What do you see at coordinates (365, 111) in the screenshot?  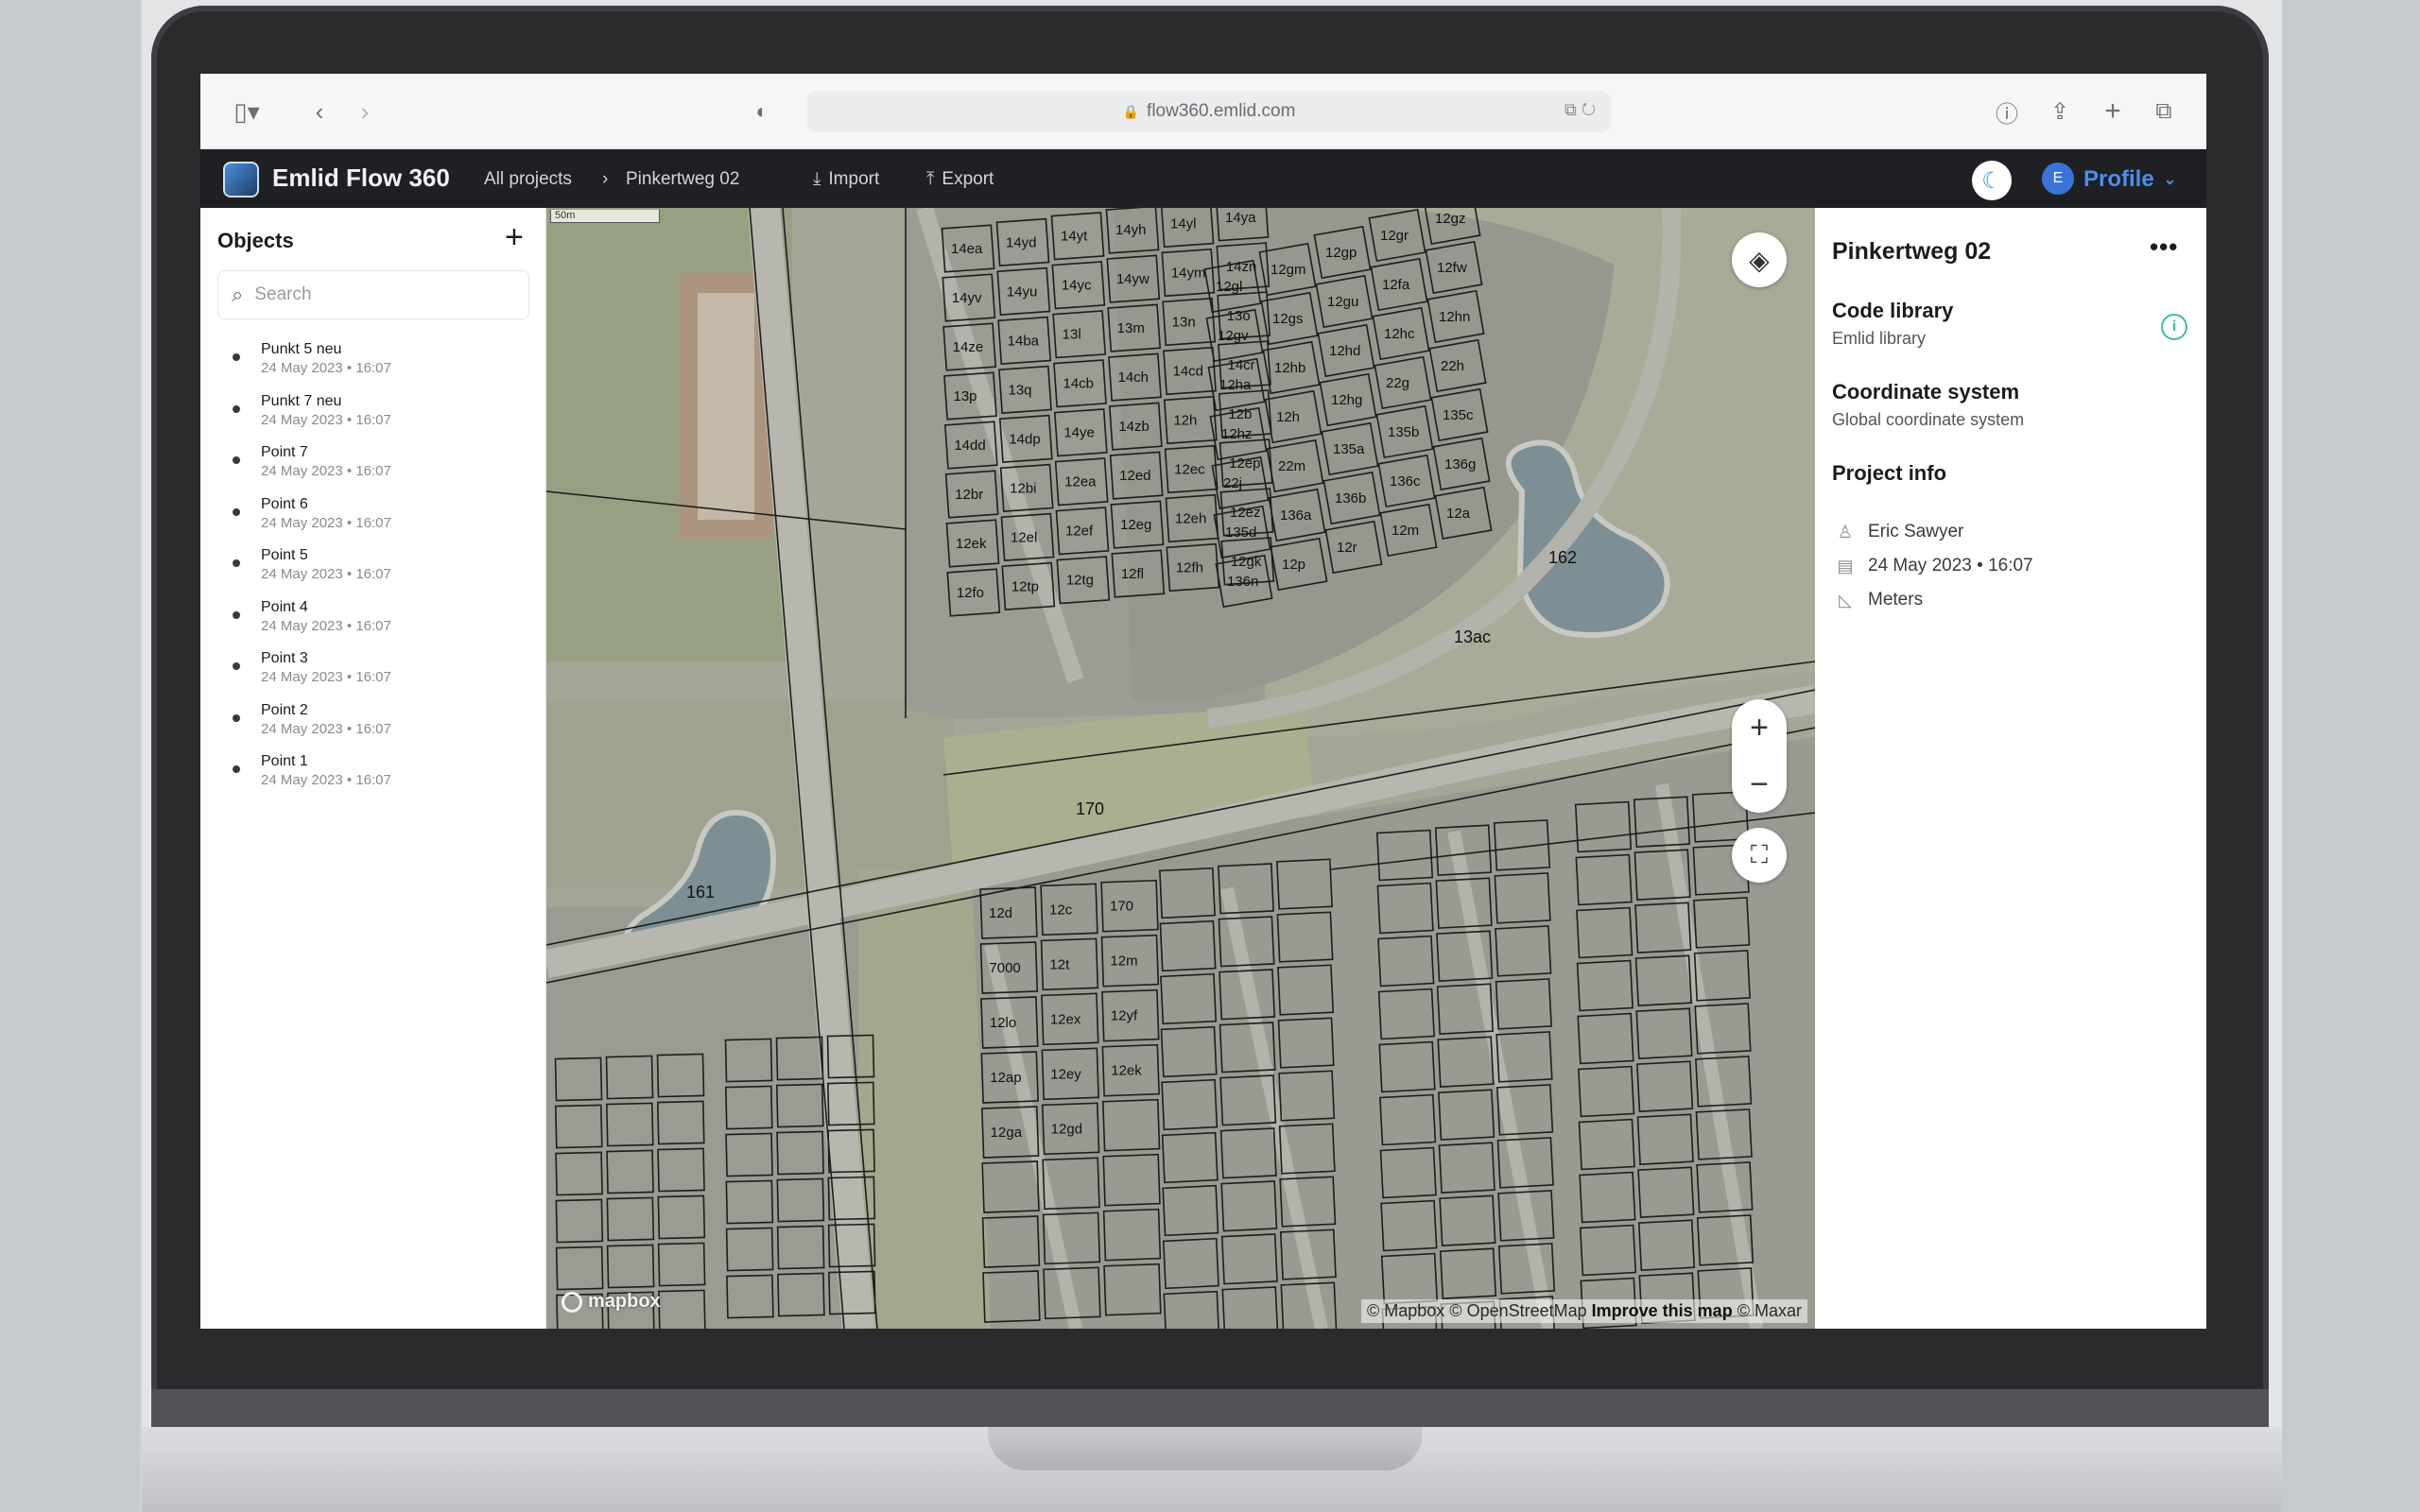 I see `forward-icon: ›` at bounding box center [365, 111].